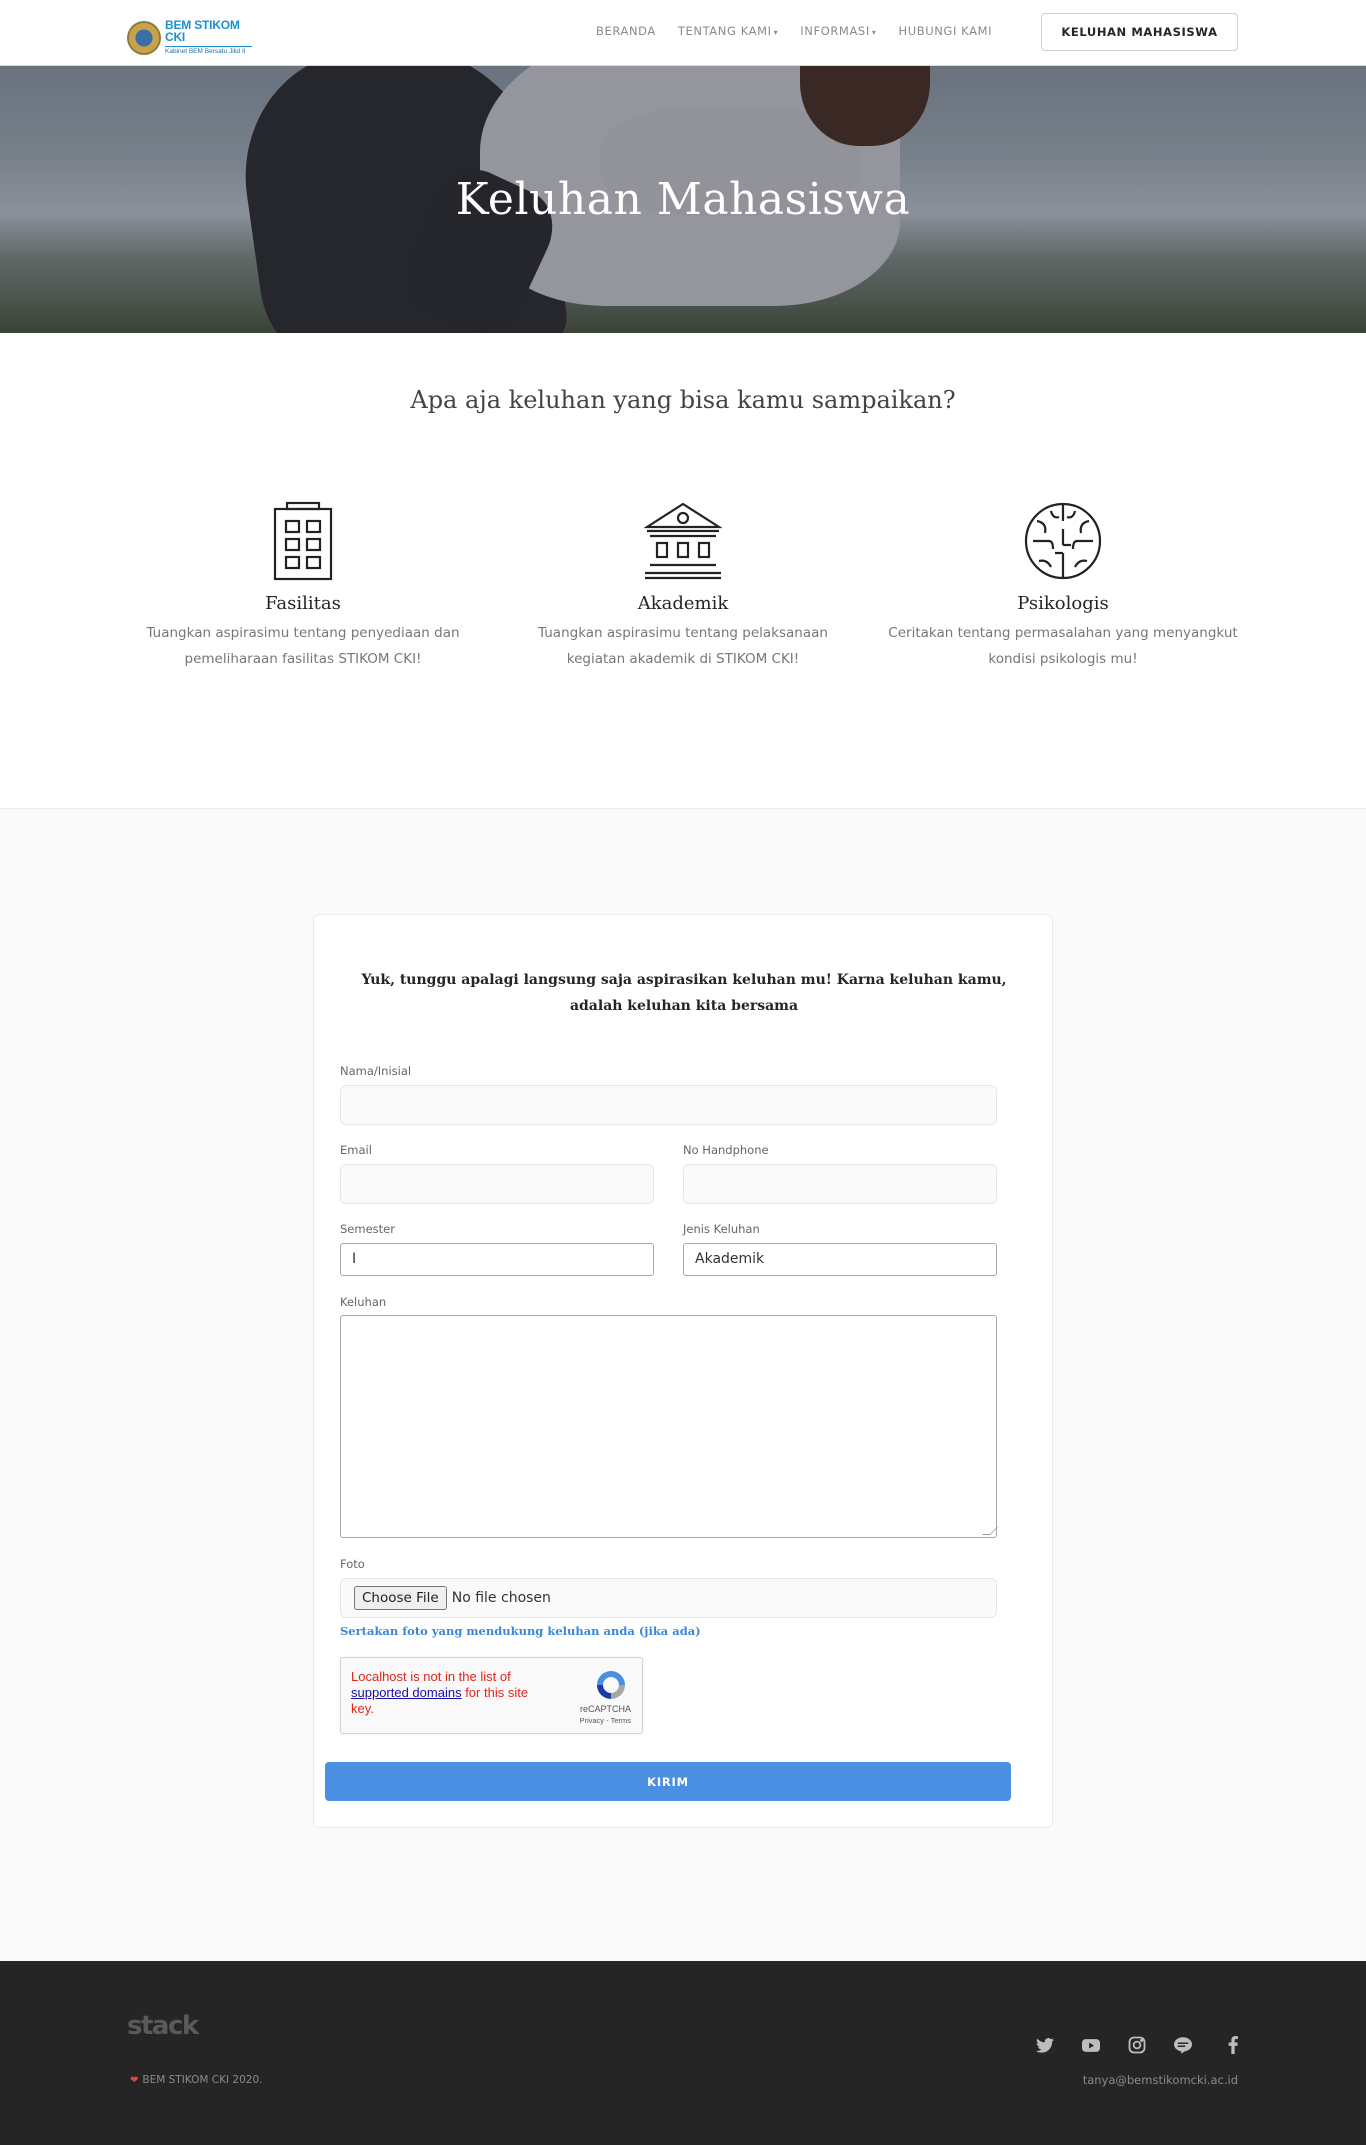  Describe the element at coordinates (728, 31) in the screenshot. I see `nav-item-tentang-kami: TENTANG KAMI ▾` at that location.